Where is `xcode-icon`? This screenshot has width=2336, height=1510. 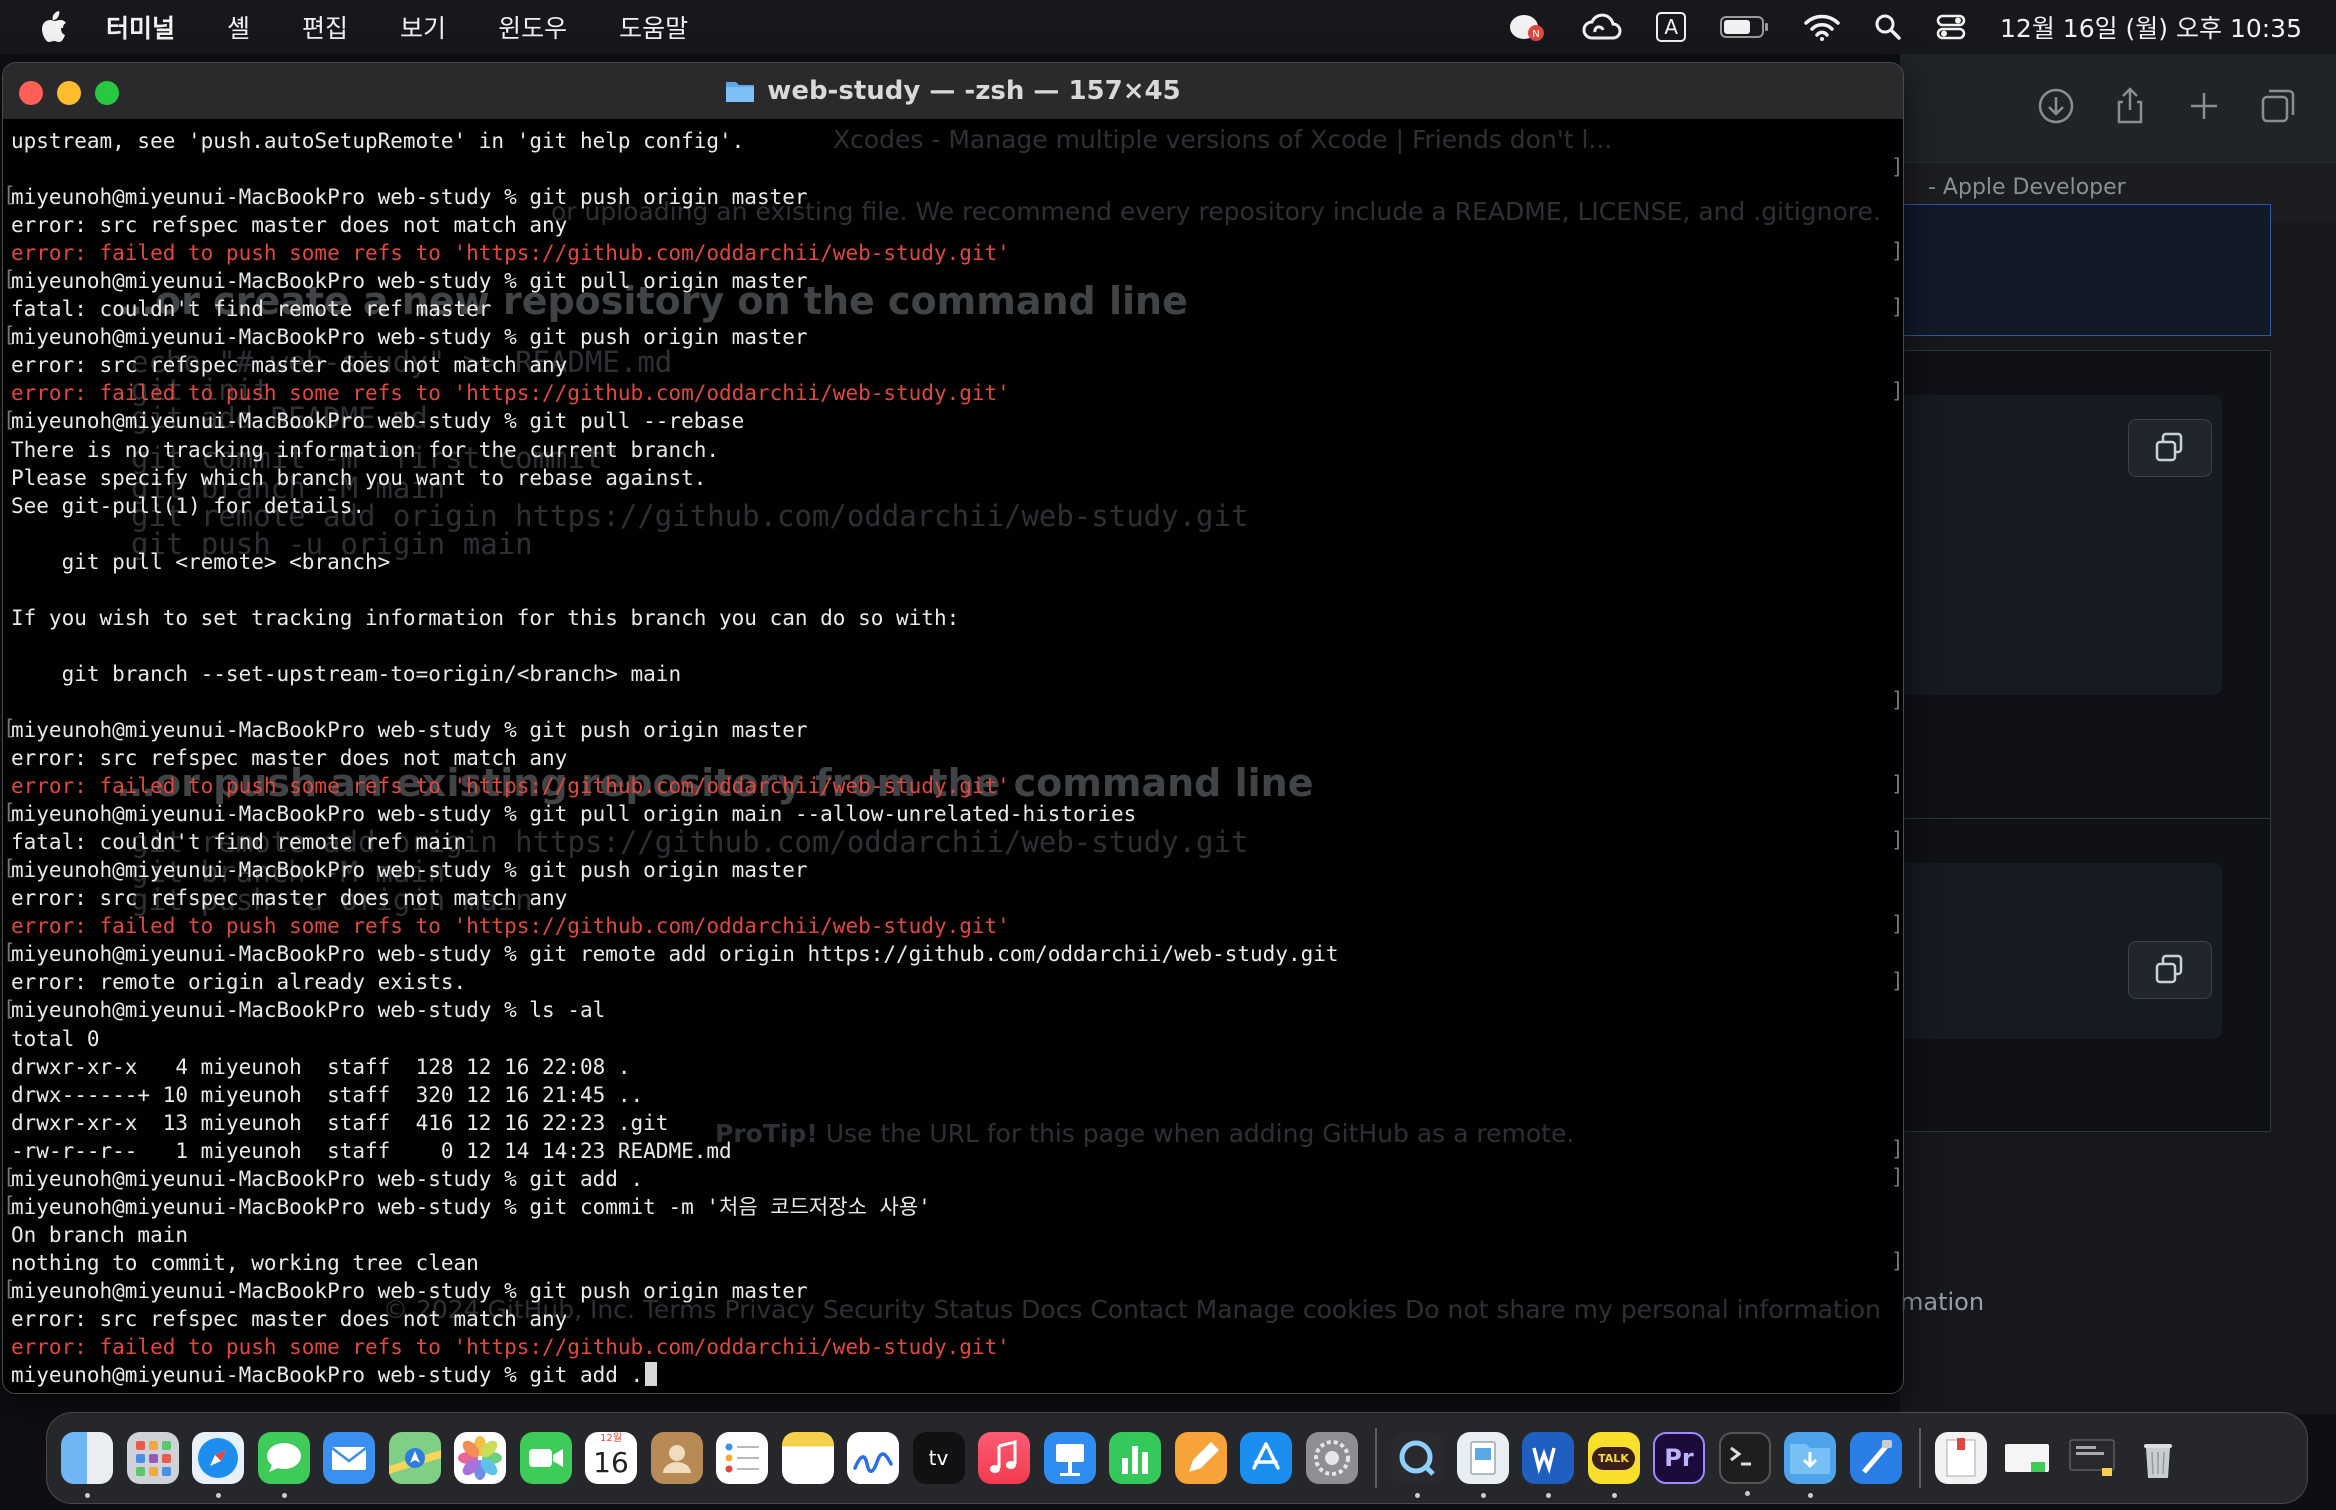 xcode-icon is located at coordinates (1875, 1458).